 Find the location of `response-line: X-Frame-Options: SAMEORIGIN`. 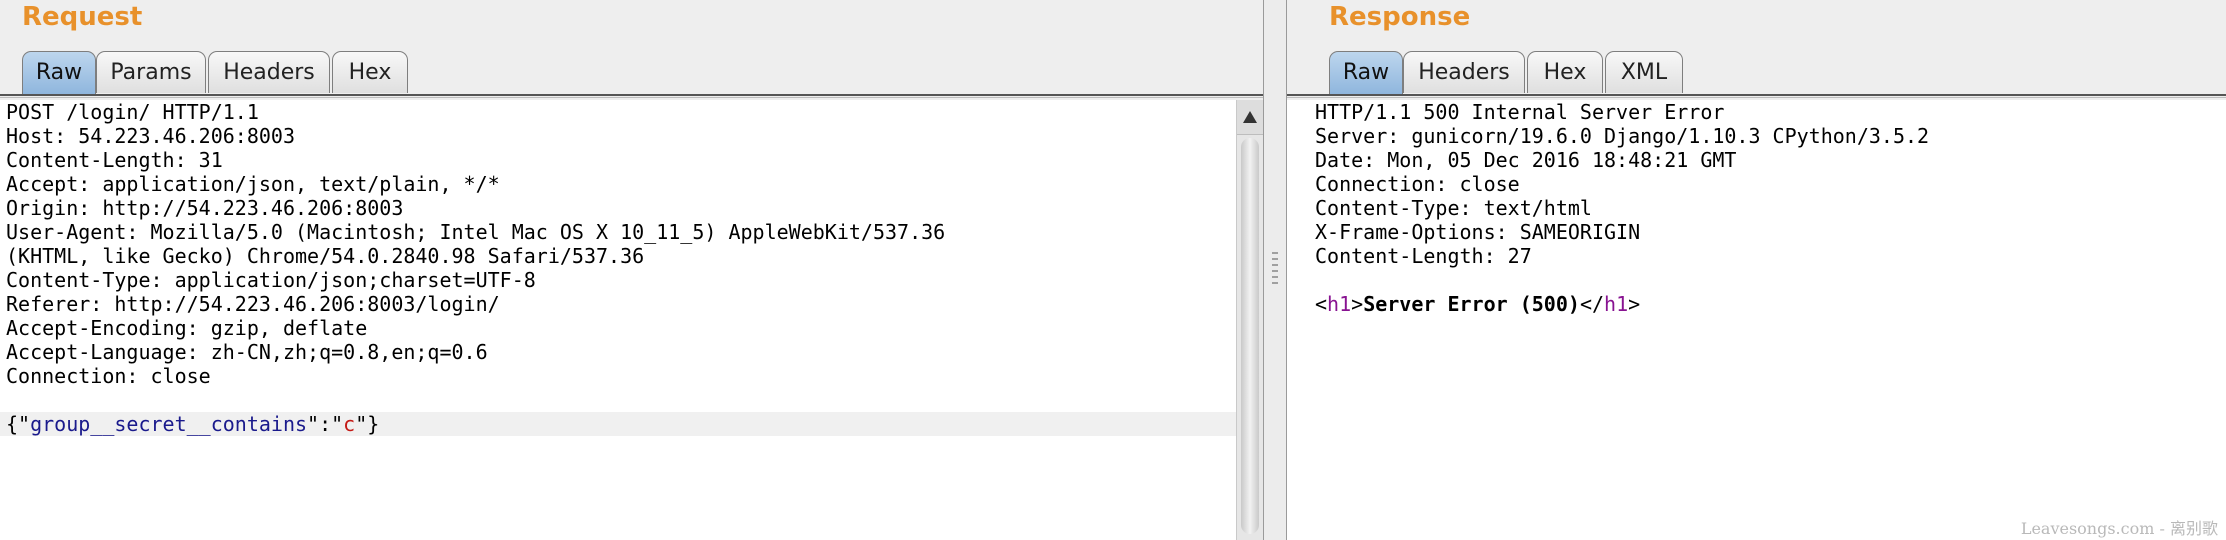

response-line: X-Frame-Options: SAMEORIGIN is located at coordinates (1478, 232).